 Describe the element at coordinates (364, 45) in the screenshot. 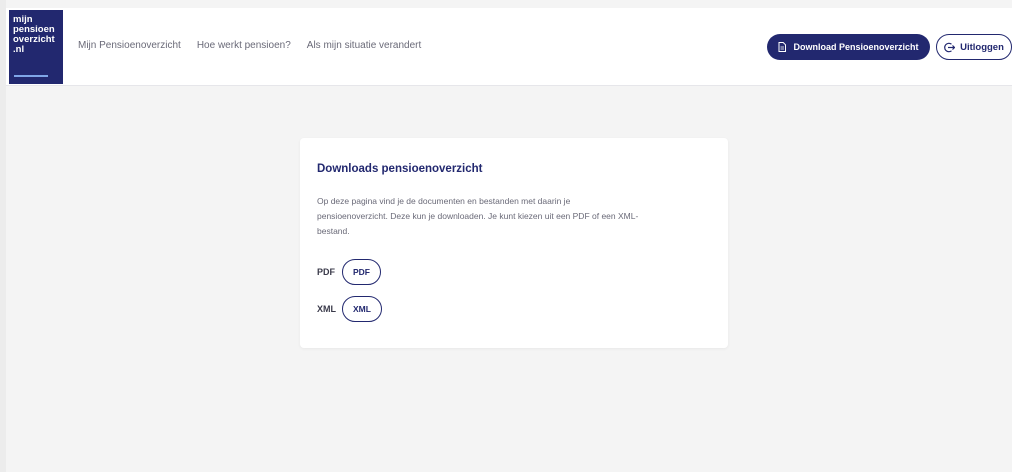

I see `nav-item-als-mijn-situatie-verandert: Als mijn situatie verandert` at that location.